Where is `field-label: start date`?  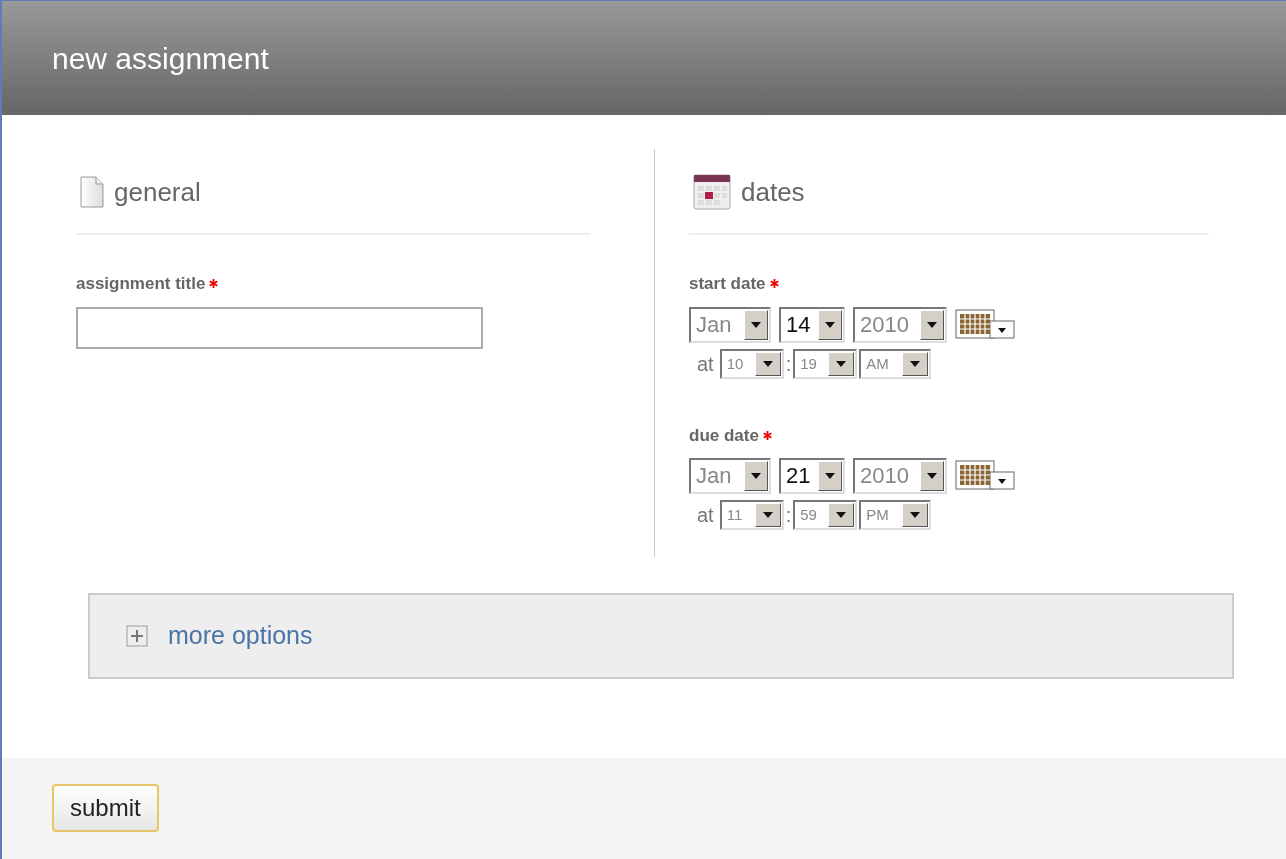
field-label: start date is located at coordinates (727, 284).